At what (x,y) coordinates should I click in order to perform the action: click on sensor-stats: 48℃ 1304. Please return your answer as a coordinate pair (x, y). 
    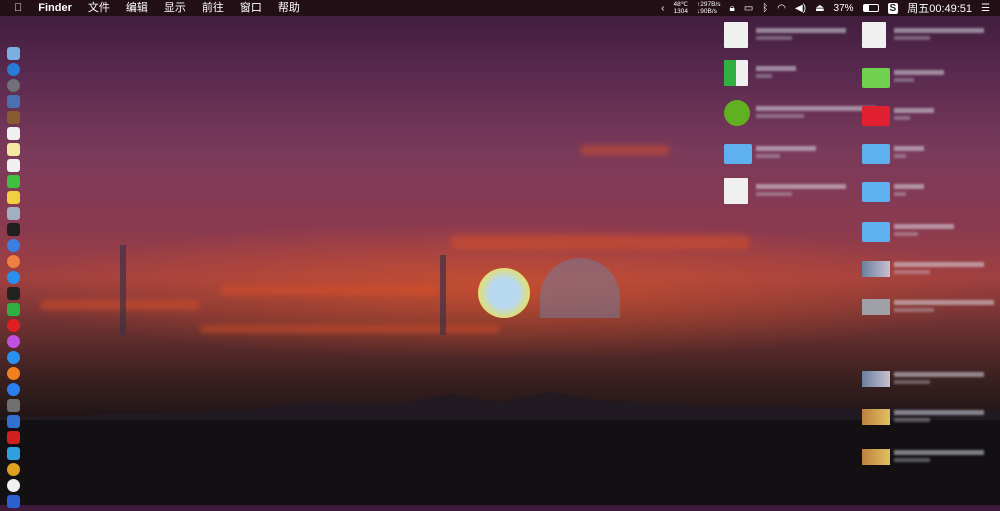
    Looking at the image, I should click on (680, 8).